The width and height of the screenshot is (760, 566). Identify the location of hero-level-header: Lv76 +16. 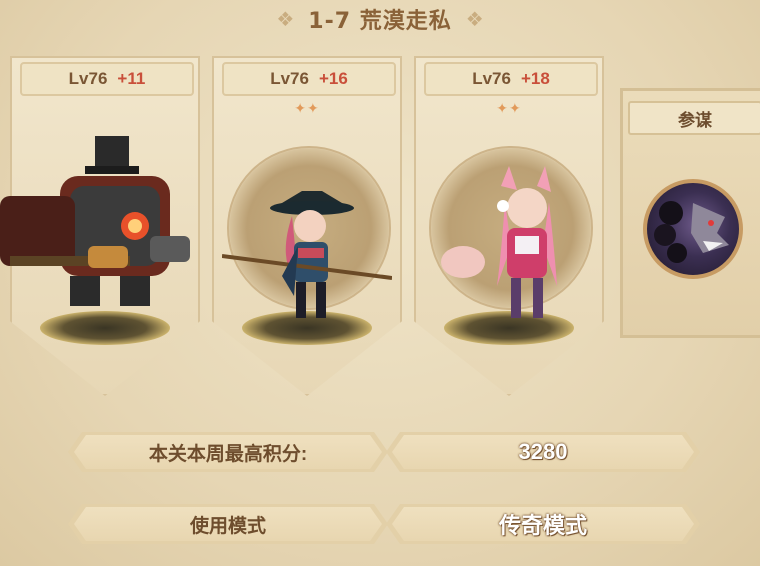
(309, 79).